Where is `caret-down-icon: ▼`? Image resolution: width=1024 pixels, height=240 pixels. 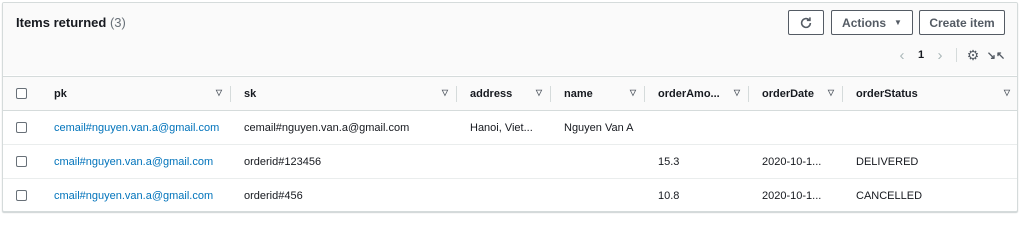 caret-down-icon: ▼ is located at coordinates (898, 22).